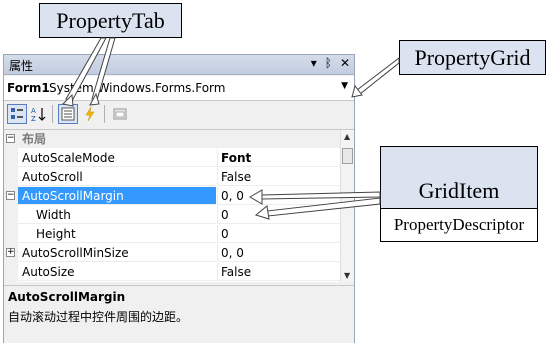  Describe the element at coordinates (314, 63) in the screenshot. I see `window-position-icon: ▾` at that location.